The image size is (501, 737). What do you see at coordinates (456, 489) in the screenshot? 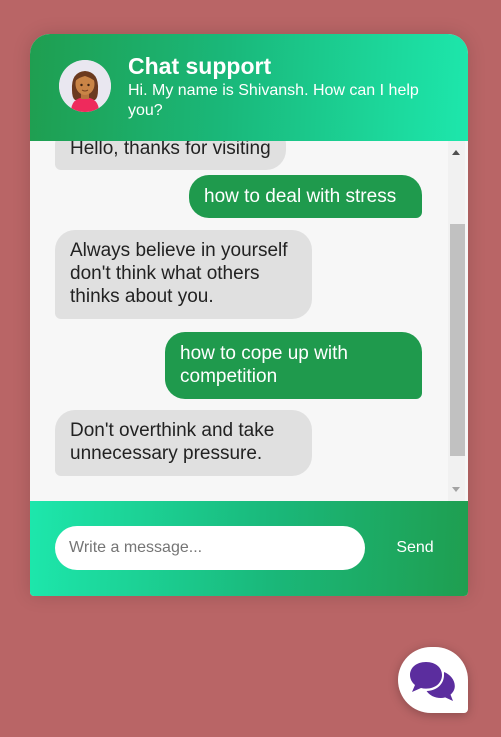
I see `scroll-down-icon` at bounding box center [456, 489].